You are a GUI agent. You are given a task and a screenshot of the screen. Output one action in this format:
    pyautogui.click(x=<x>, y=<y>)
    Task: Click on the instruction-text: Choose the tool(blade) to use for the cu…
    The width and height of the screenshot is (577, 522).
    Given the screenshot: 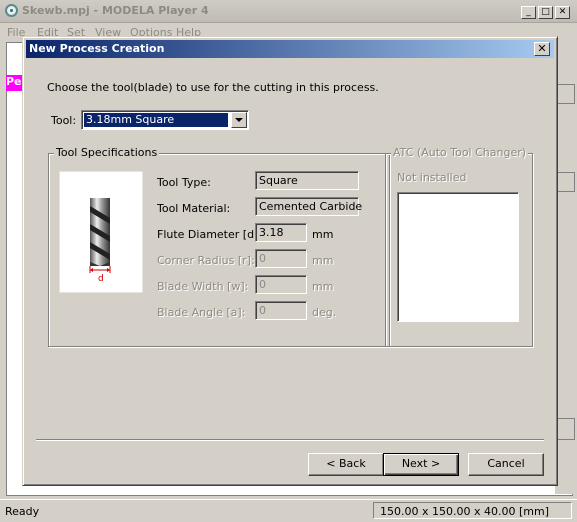 What is the action you would take?
    pyautogui.click(x=213, y=87)
    